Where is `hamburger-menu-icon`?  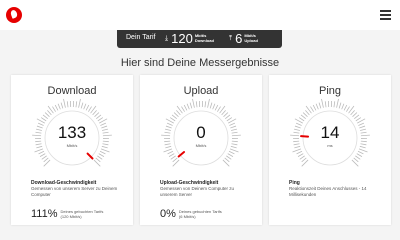 hamburger-menu-icon is located at coordinates (385, 15).